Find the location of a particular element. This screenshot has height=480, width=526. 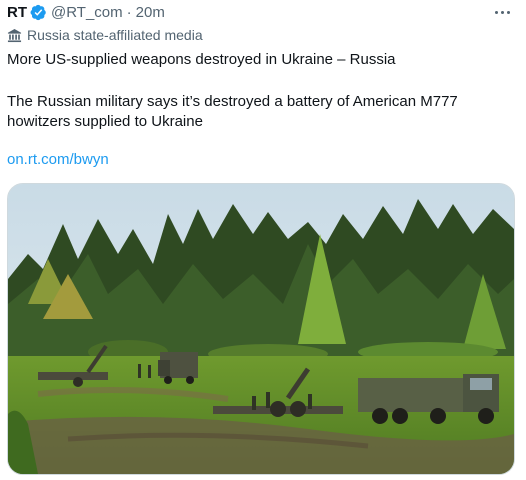

author-handle: @RT_com is located at coordinates (87, 12).